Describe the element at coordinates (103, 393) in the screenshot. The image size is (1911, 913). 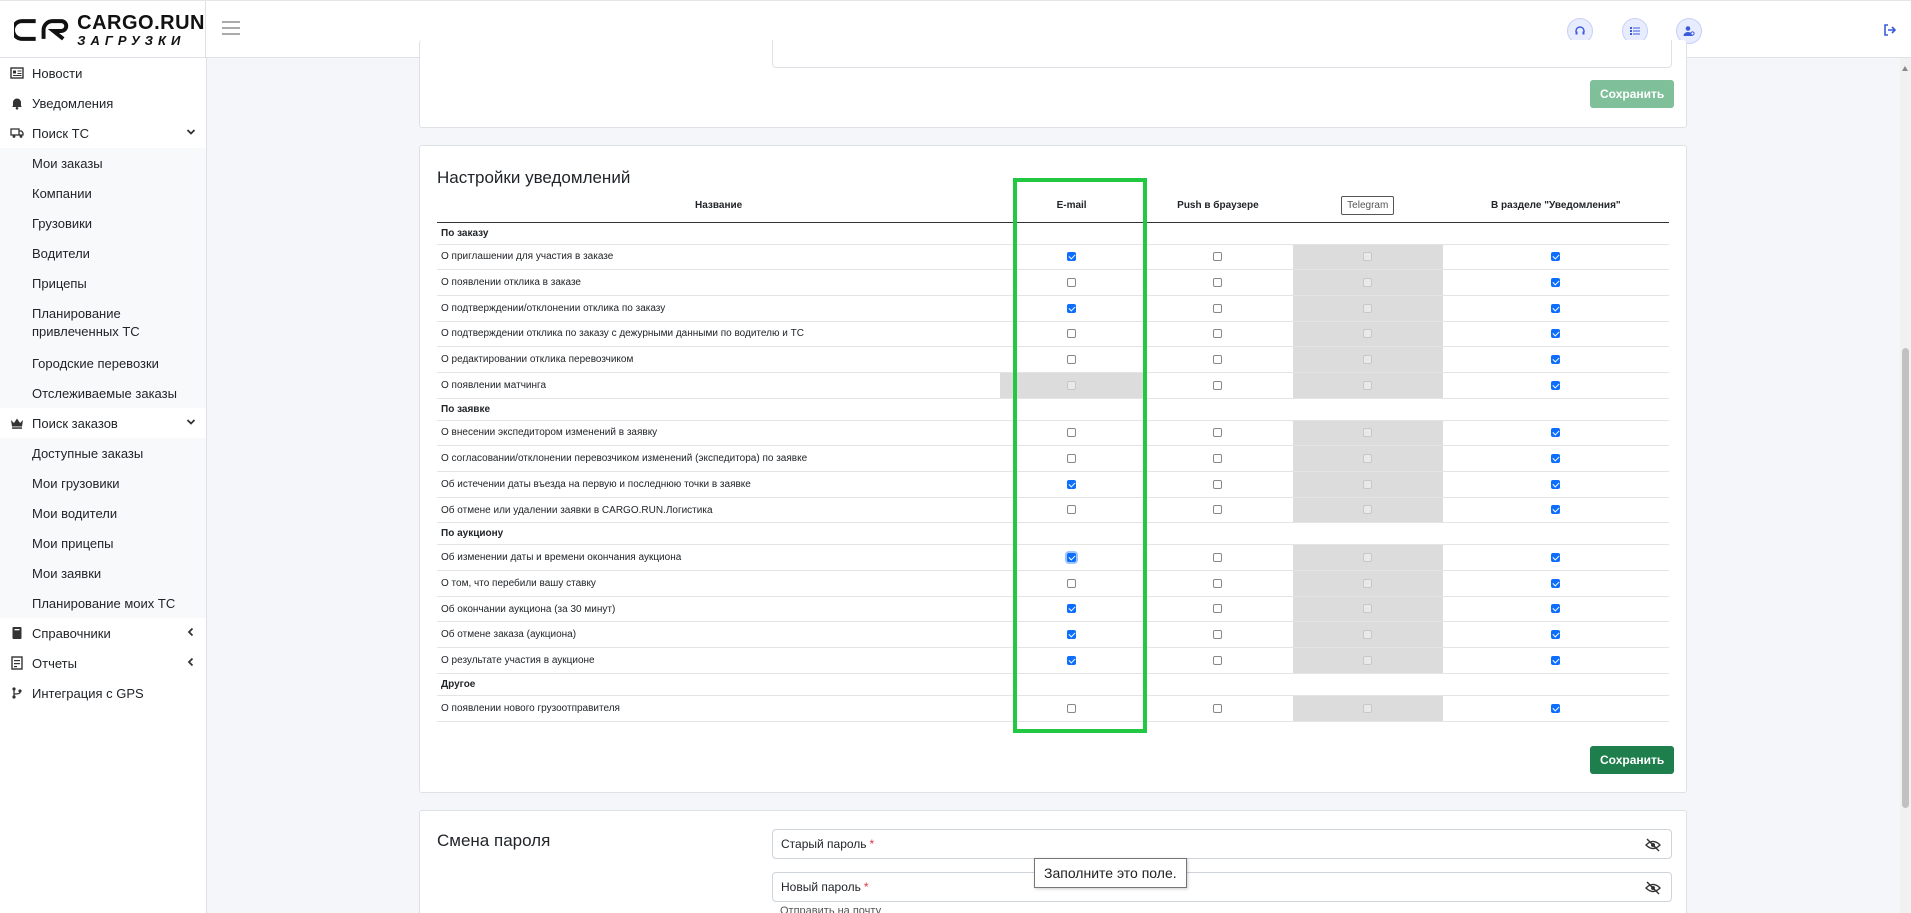
I see `sidebar-subitem-tracked-orders: Отслеживаемые заказы` at that location.